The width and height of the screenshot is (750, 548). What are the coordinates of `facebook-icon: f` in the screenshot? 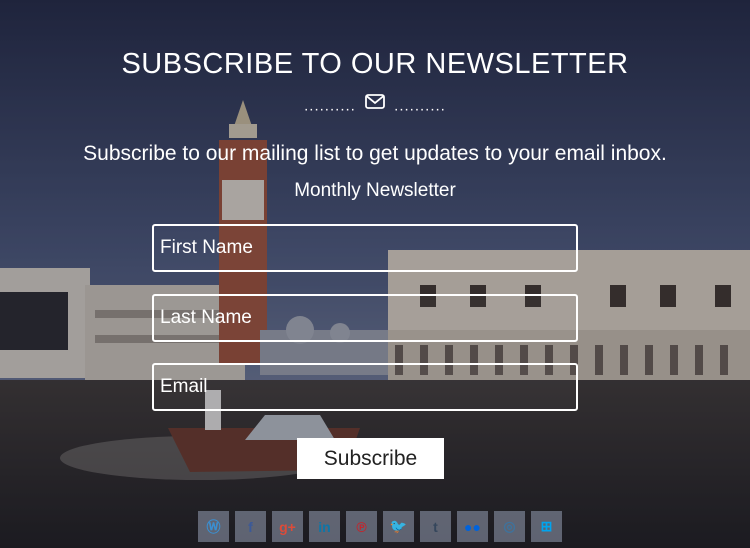 It's located at (250, 526).